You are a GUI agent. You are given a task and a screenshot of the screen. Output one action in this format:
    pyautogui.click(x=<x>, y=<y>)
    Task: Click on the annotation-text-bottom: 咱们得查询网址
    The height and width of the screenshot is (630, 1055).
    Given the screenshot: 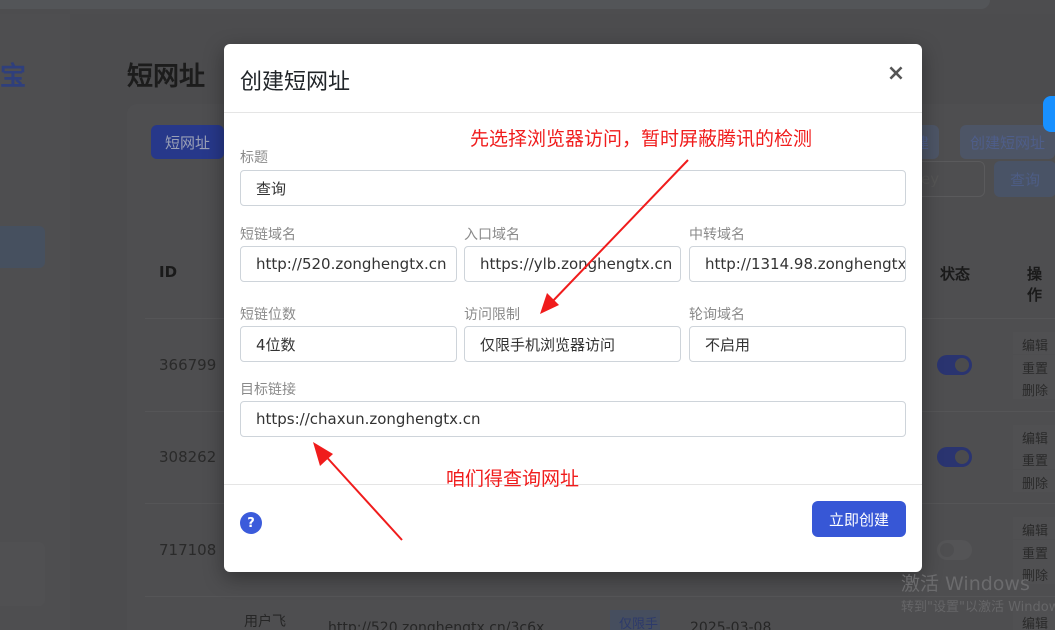 What is the action you would take?
    pyautogui.click(x=513, y=479)
    